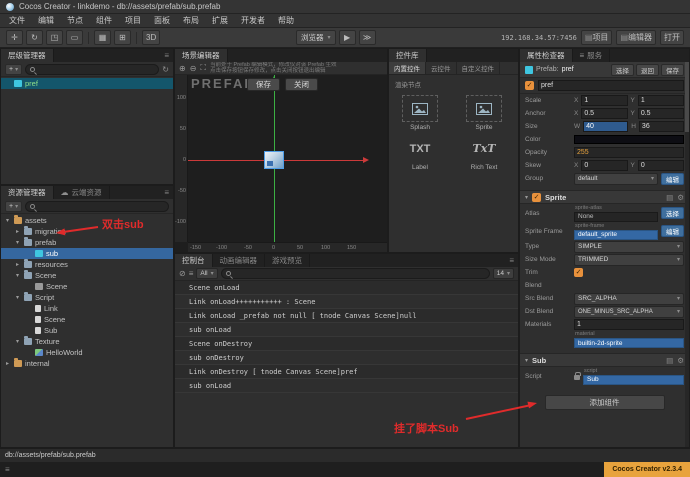 This screenshot has width=690, height=477. Describe the element at coordinates (604, 113) in the screenshot. I see `anchor-x-input: 0.5` at that location.